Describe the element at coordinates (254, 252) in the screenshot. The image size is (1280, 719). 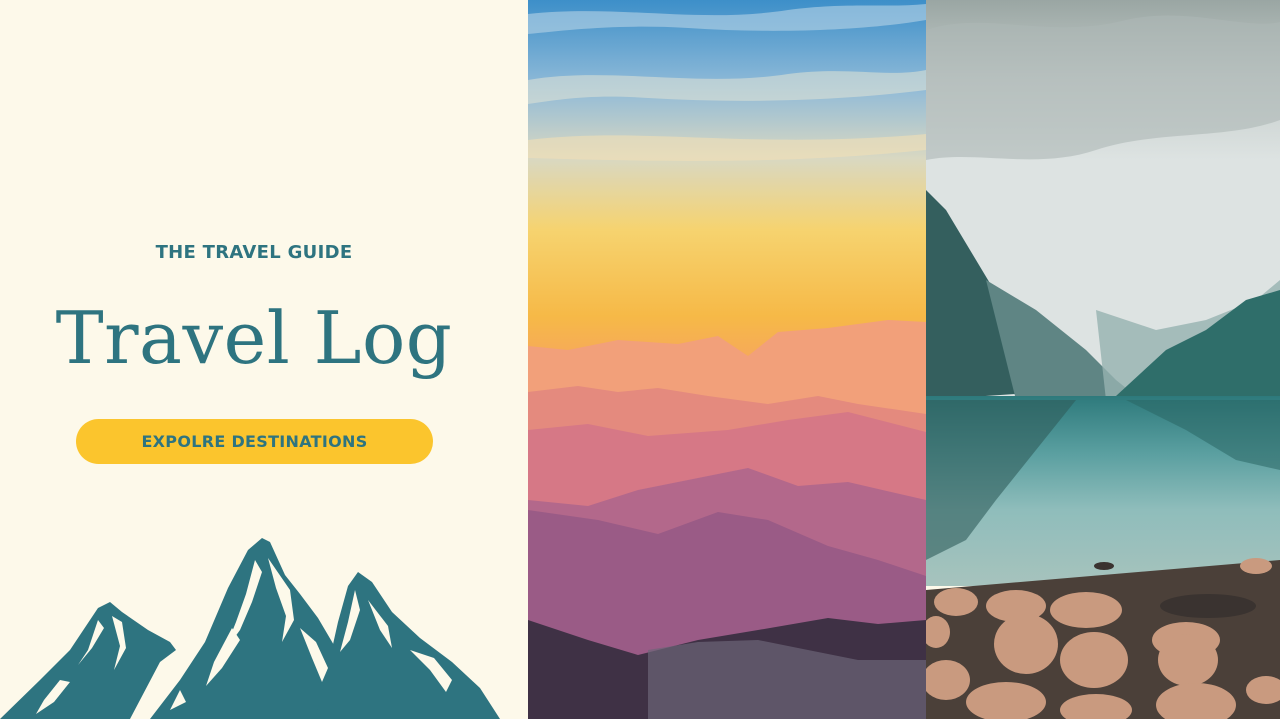
I see `hero-kicker: THE TRAVEL GUIDE` at that location.